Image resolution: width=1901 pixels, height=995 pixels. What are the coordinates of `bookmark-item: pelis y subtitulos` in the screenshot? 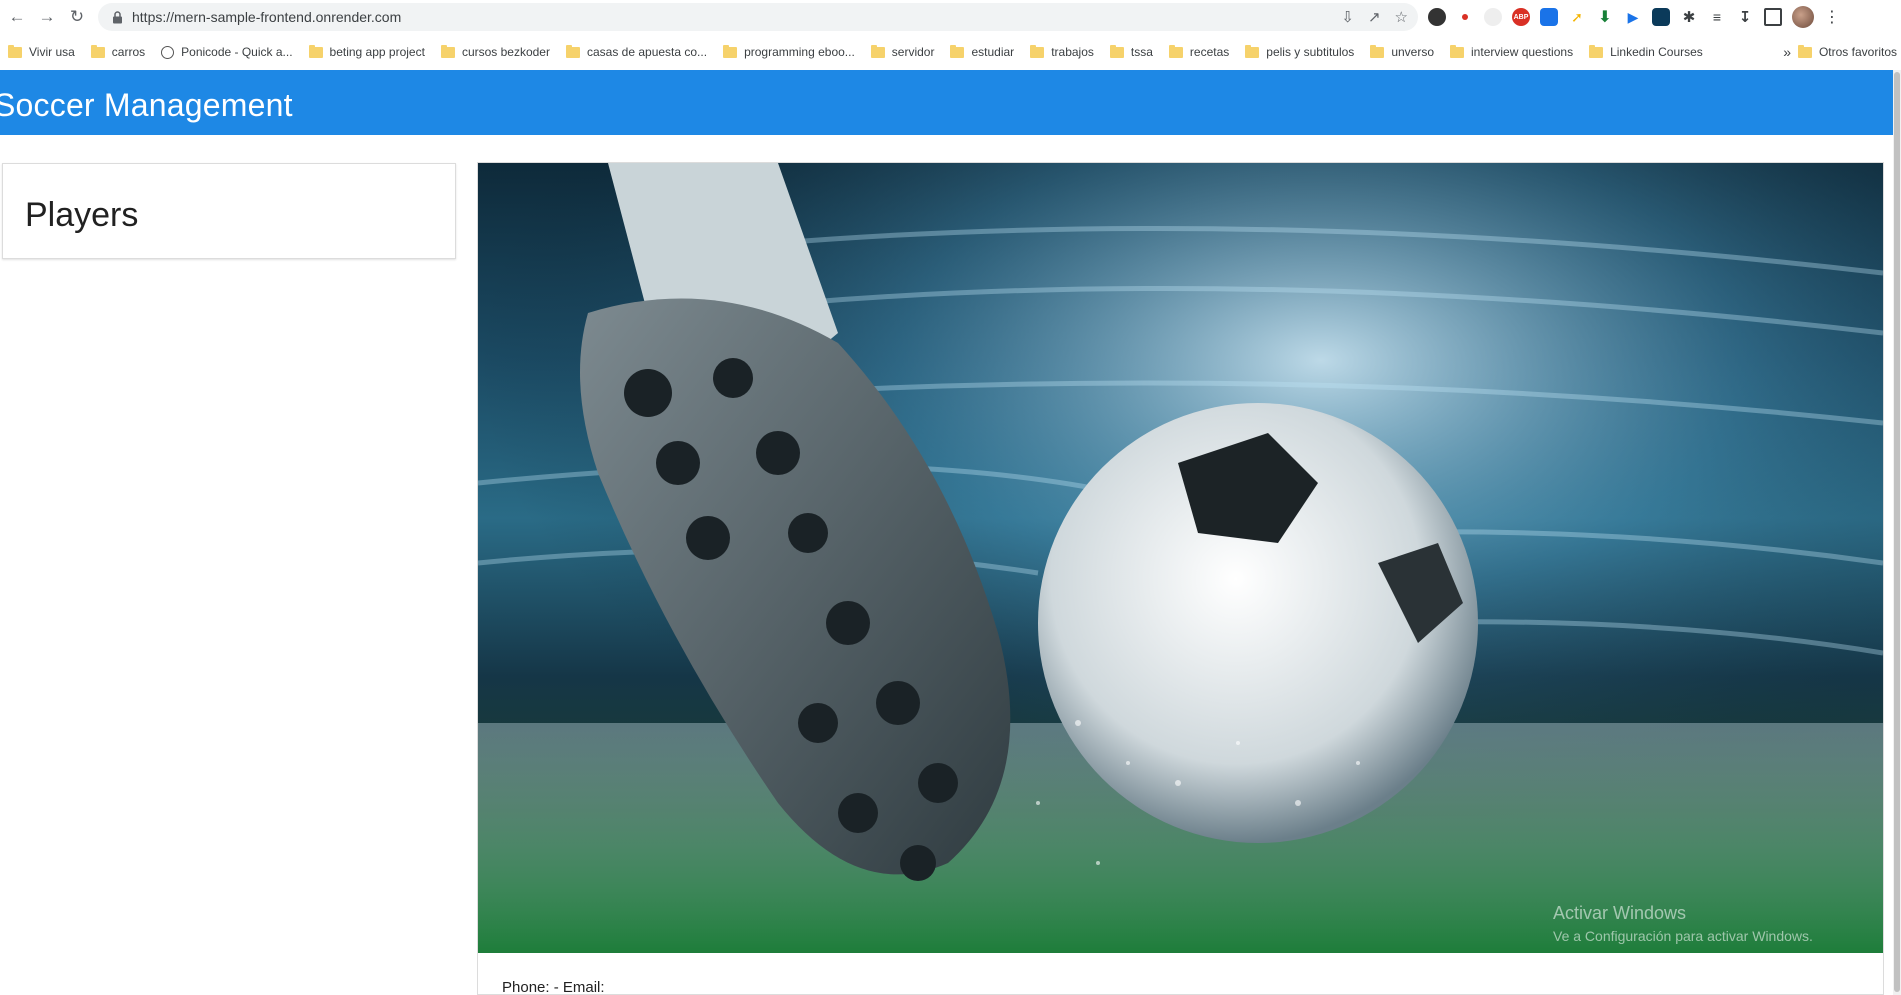 It's located at (1299, 52).